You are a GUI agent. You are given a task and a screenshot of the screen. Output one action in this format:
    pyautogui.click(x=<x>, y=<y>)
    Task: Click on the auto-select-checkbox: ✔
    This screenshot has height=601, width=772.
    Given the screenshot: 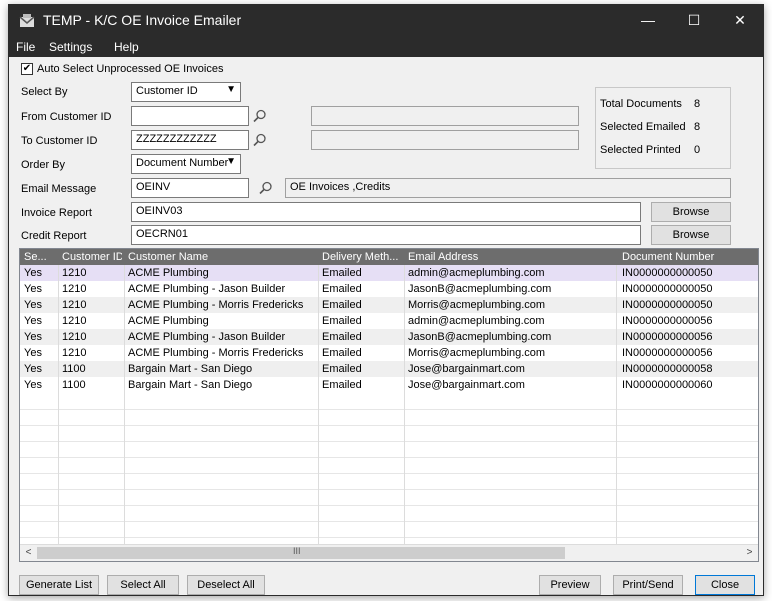 What is the action you would take?
    pyautogui.click(x=27, y=69)
    